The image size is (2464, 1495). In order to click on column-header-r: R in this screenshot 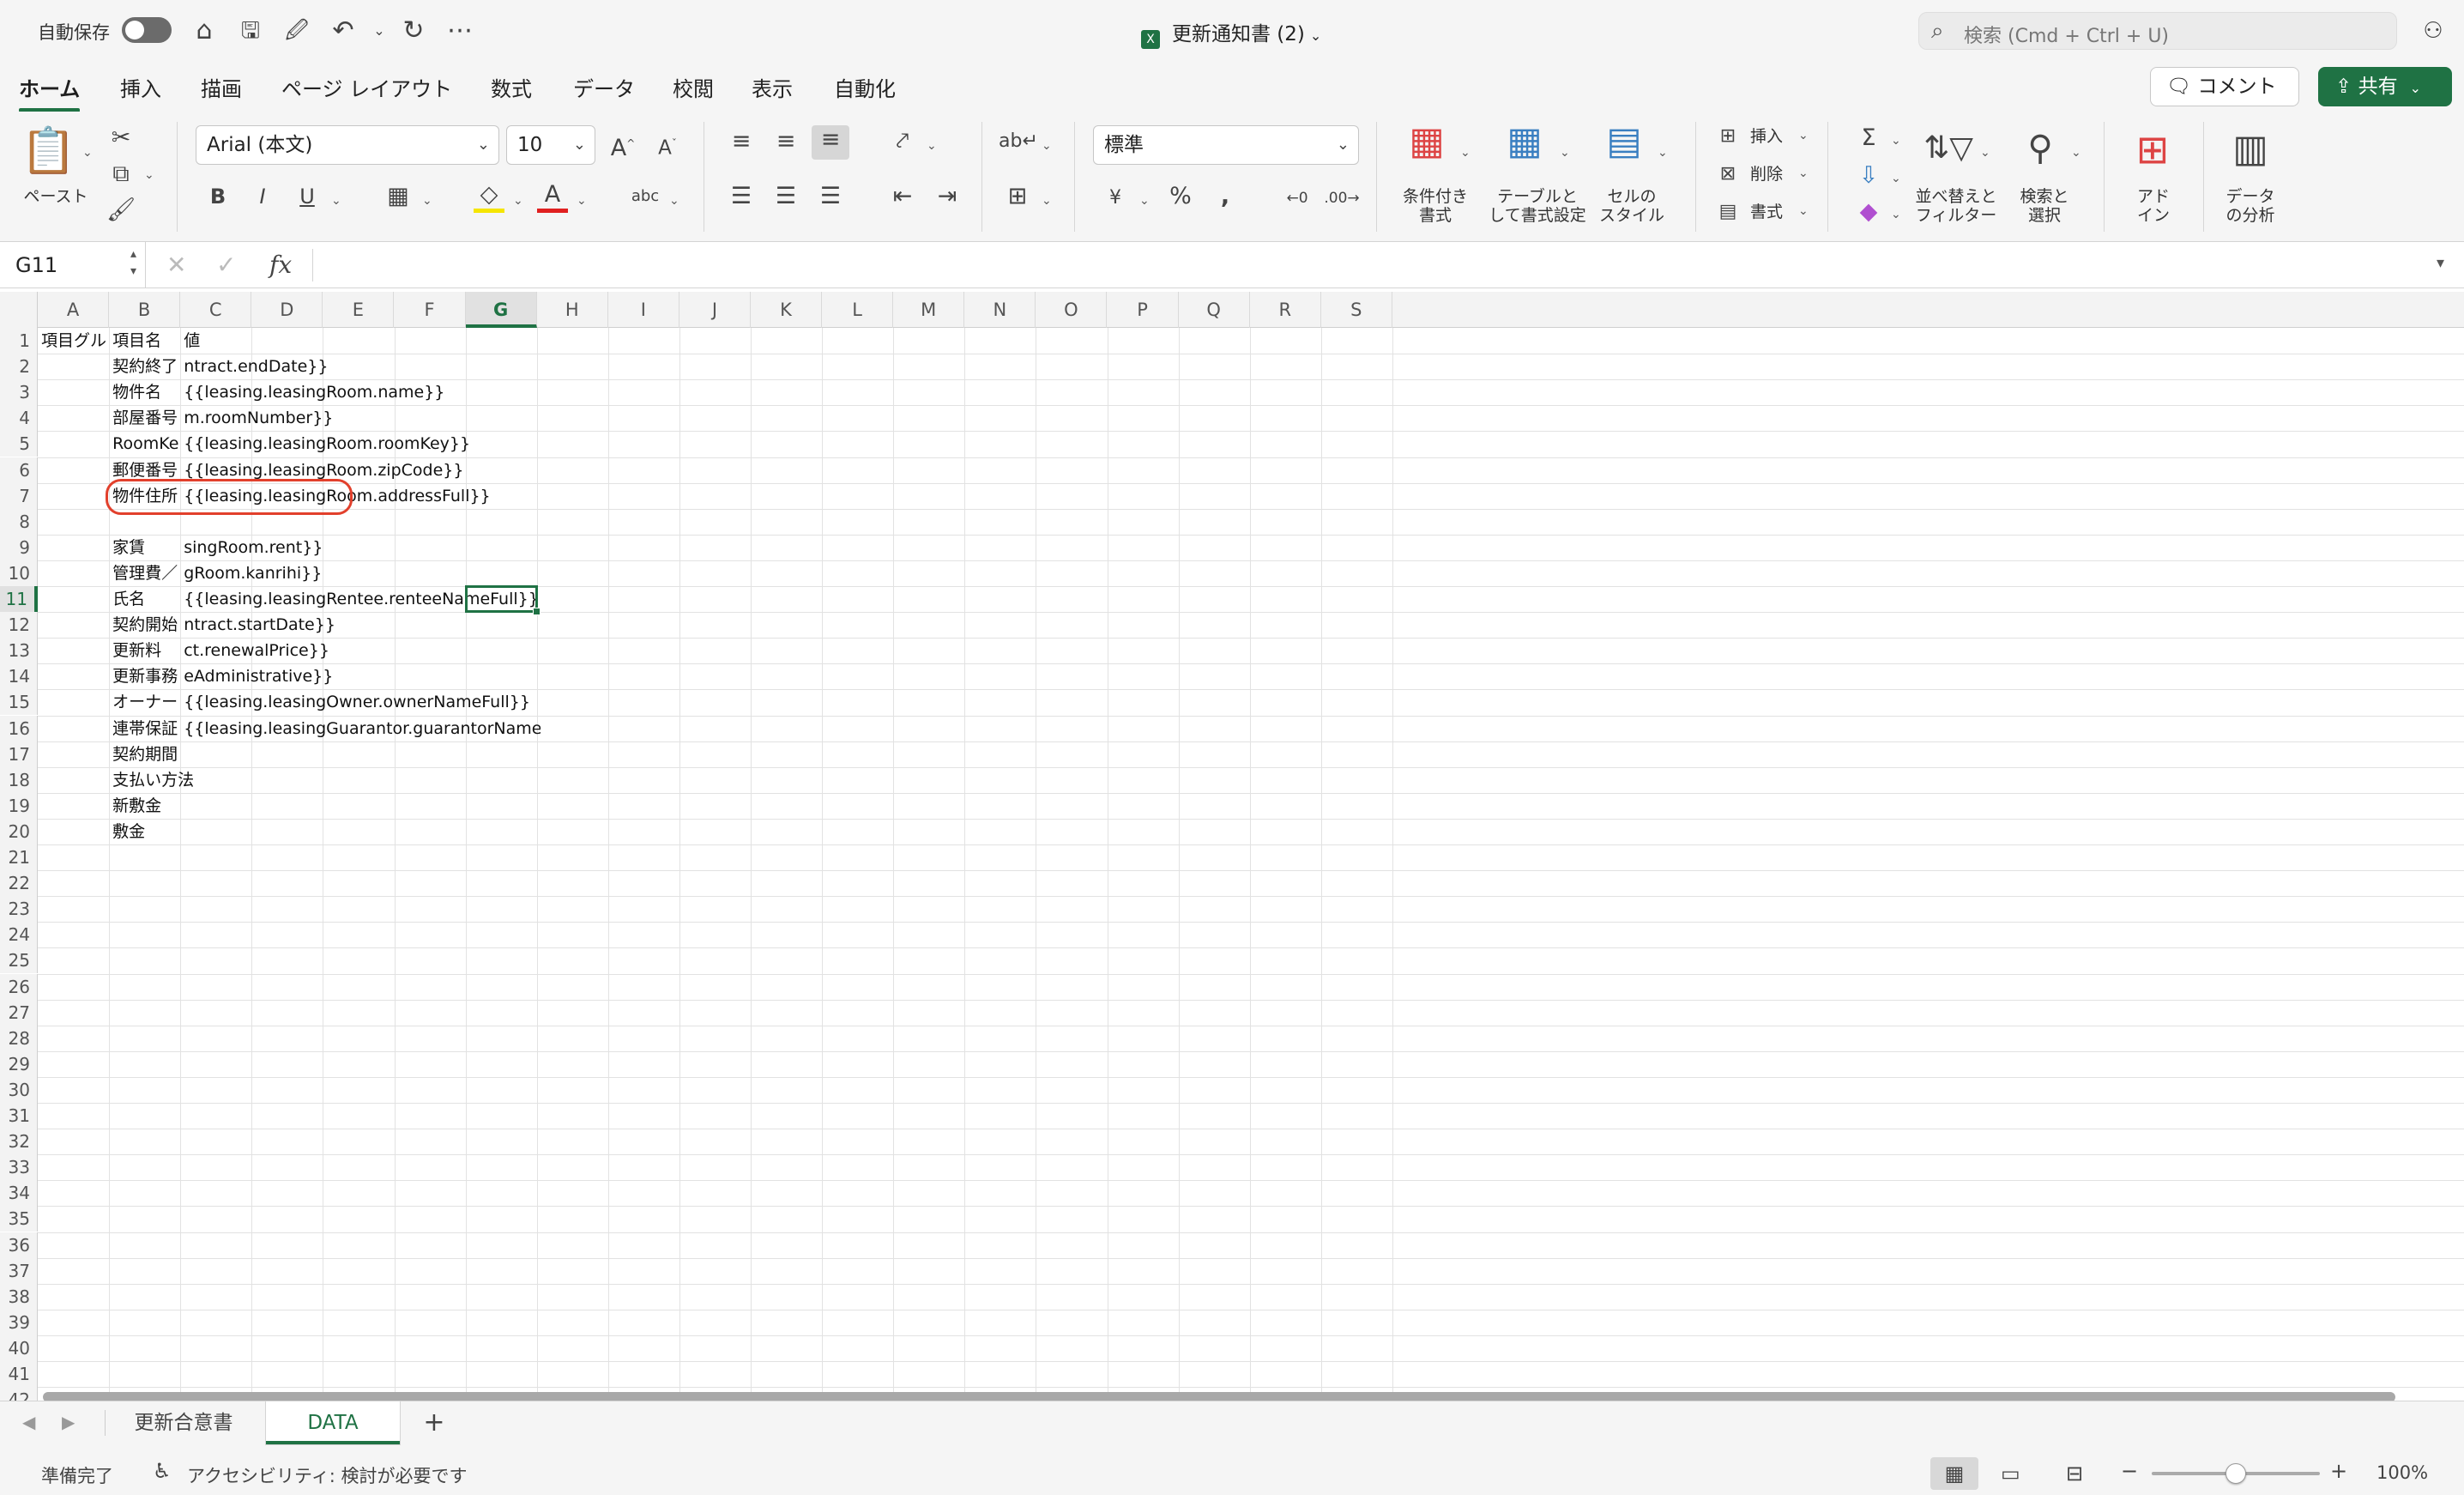, I will do `click(1285, 310)`.